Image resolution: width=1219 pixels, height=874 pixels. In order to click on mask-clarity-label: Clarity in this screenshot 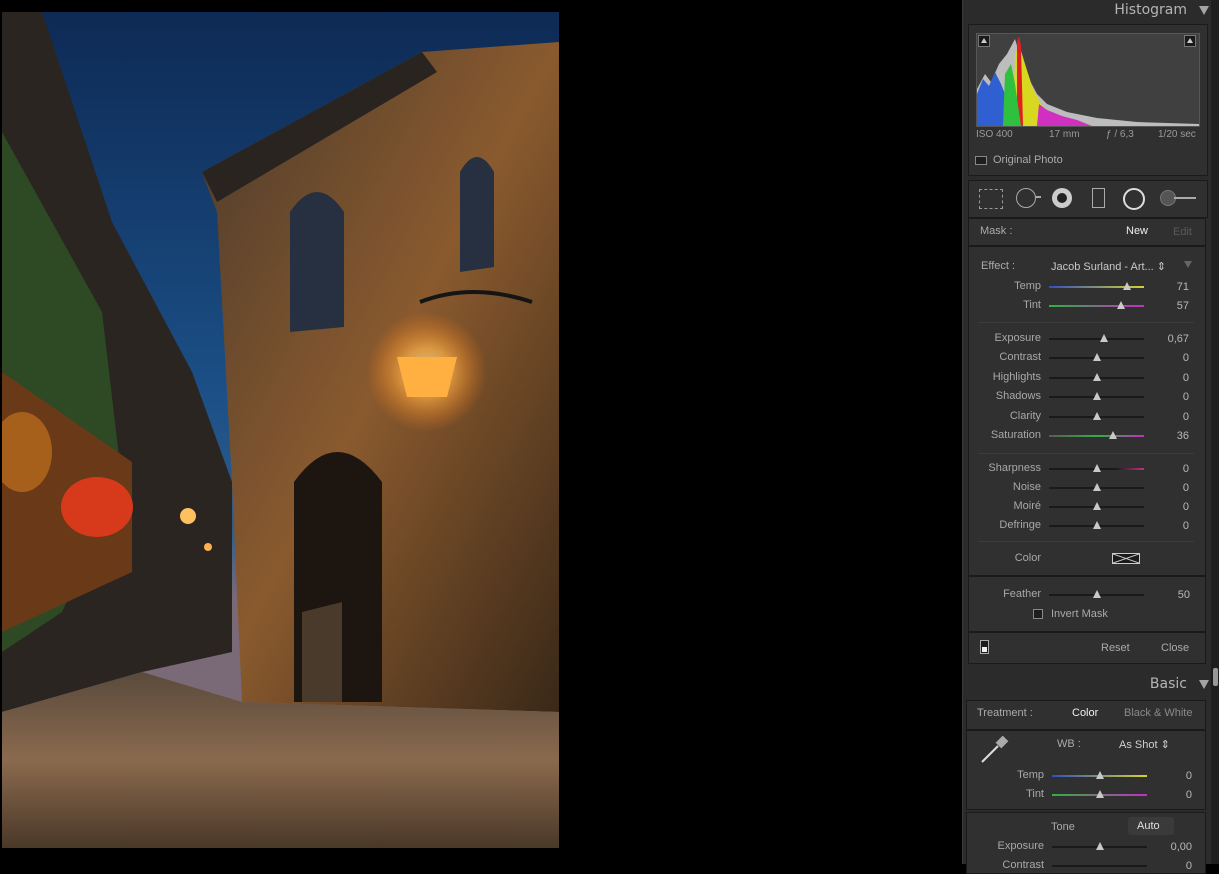, I will do `click(1025, 416)`.